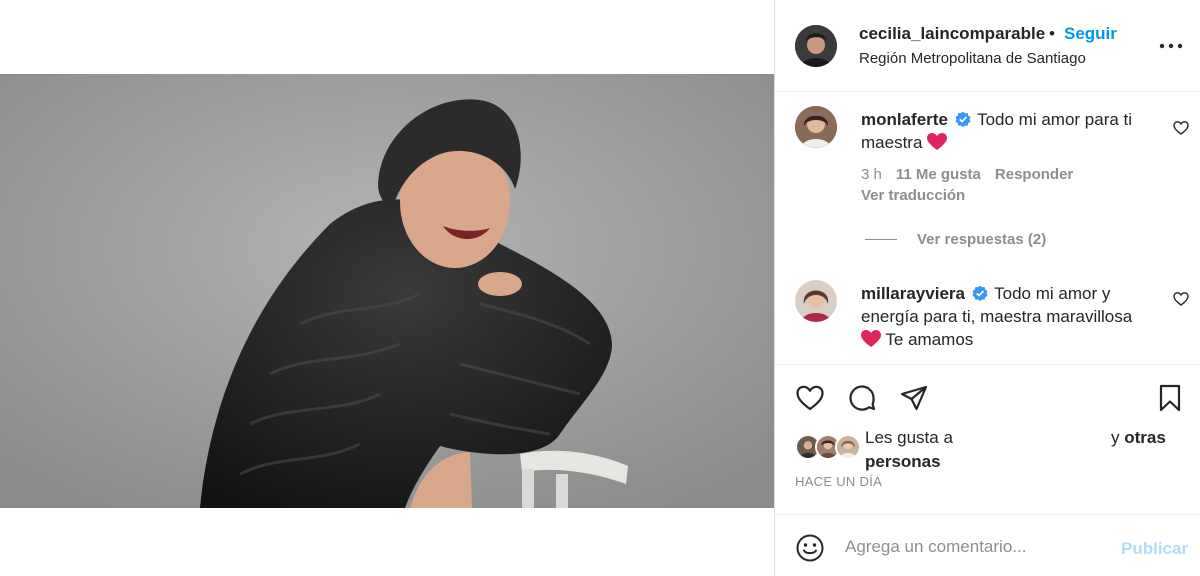 The height and width of the screenshot is (576, 1200). I want to click on author-username: cecilia_laincomparable, so click(952, 34).